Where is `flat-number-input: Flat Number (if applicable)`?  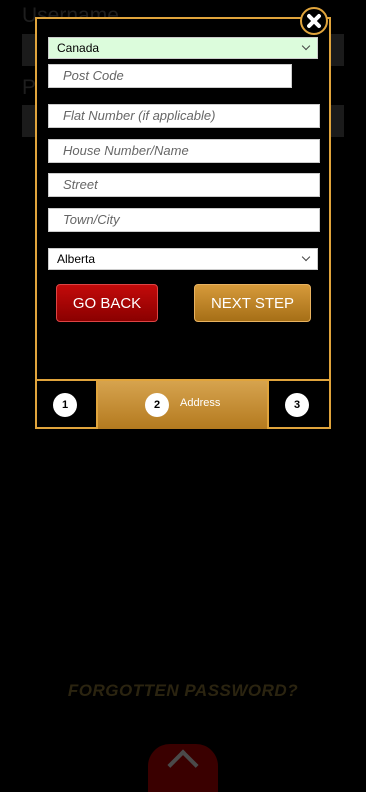 flat-number-input: Flat Number (if applicable) is located at coordinates (184, 116).